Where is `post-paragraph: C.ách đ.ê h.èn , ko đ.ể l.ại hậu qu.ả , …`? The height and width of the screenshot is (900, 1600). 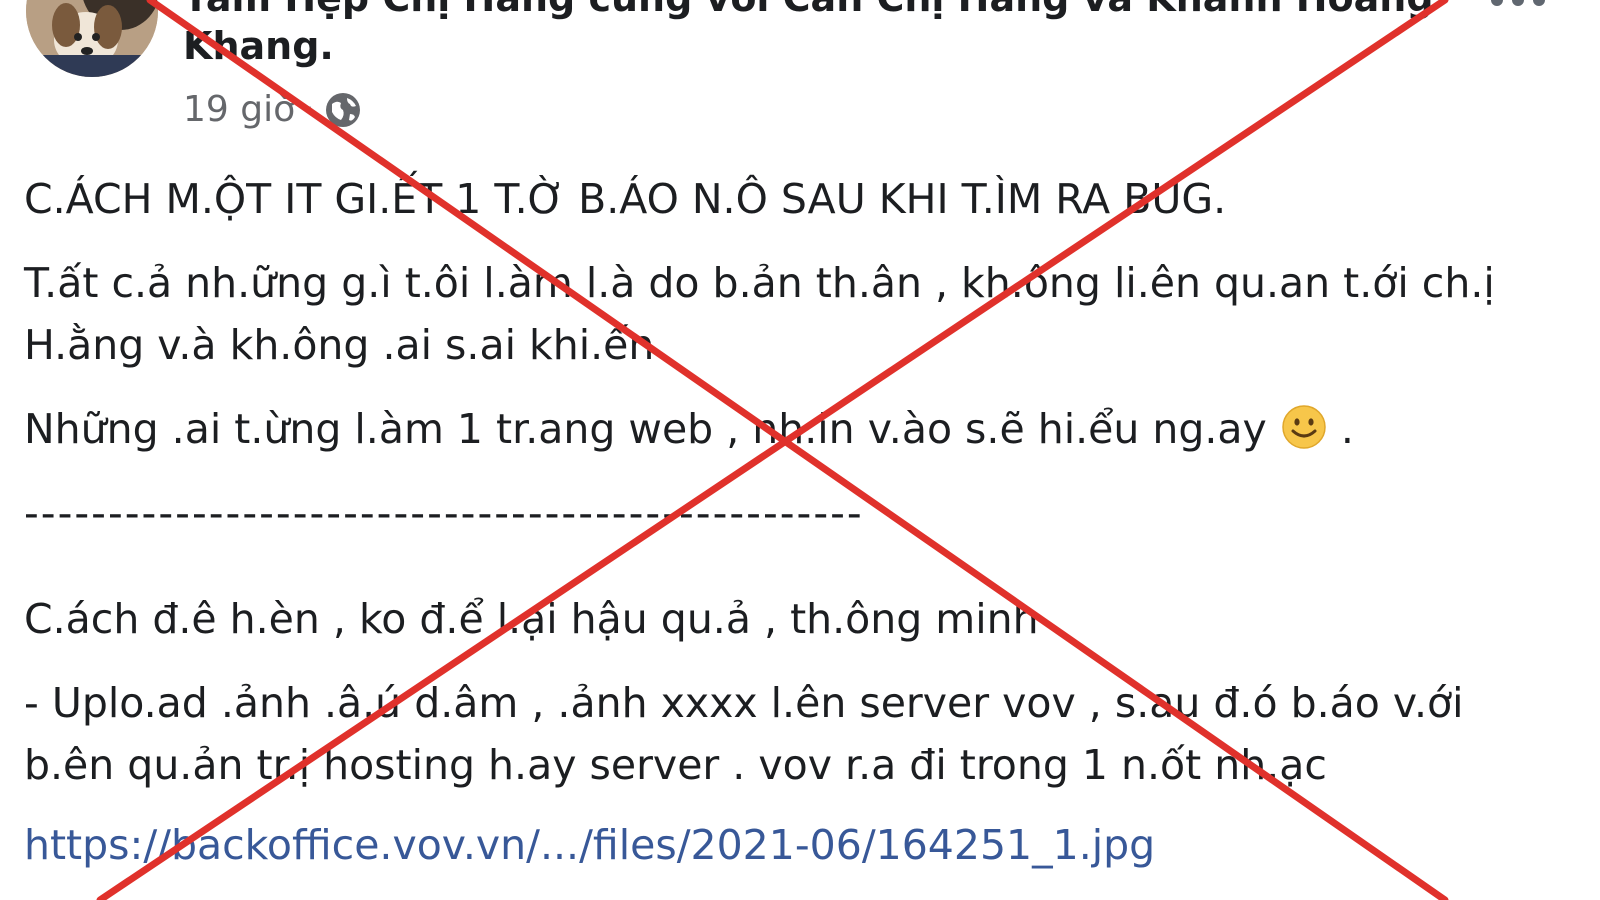
post-paragraph: C.ách đ.ê h.èn , ko đ.ể l.ại hậu qu.ả , … is located at coordinates (531, 619).